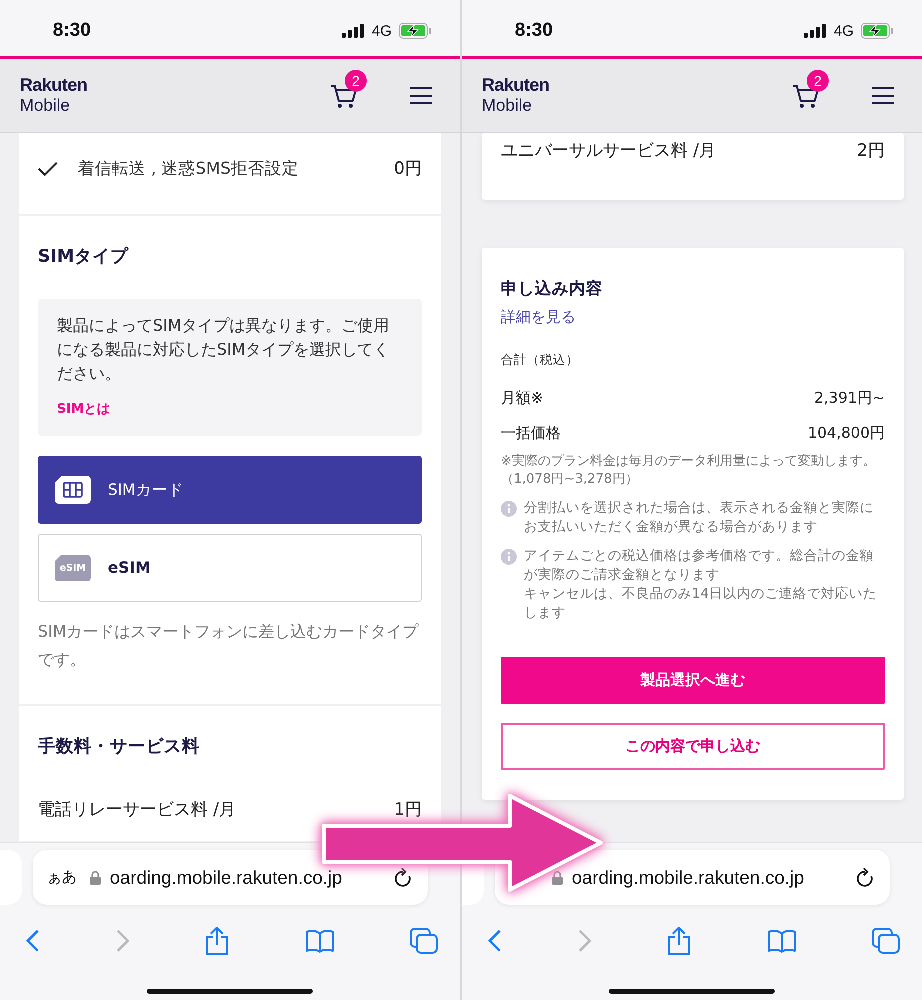  Describe the element at coordinates (83, 409) in the screenshot. I see `sim-info-link: SIMとは` at that location.